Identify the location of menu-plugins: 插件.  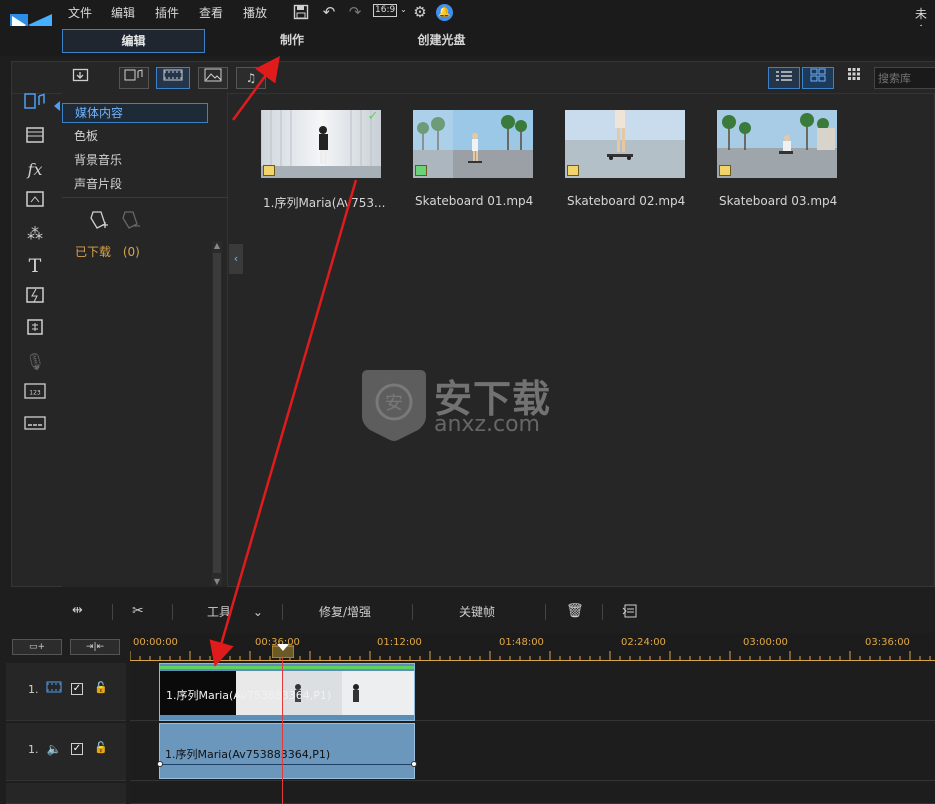
(167, 12).